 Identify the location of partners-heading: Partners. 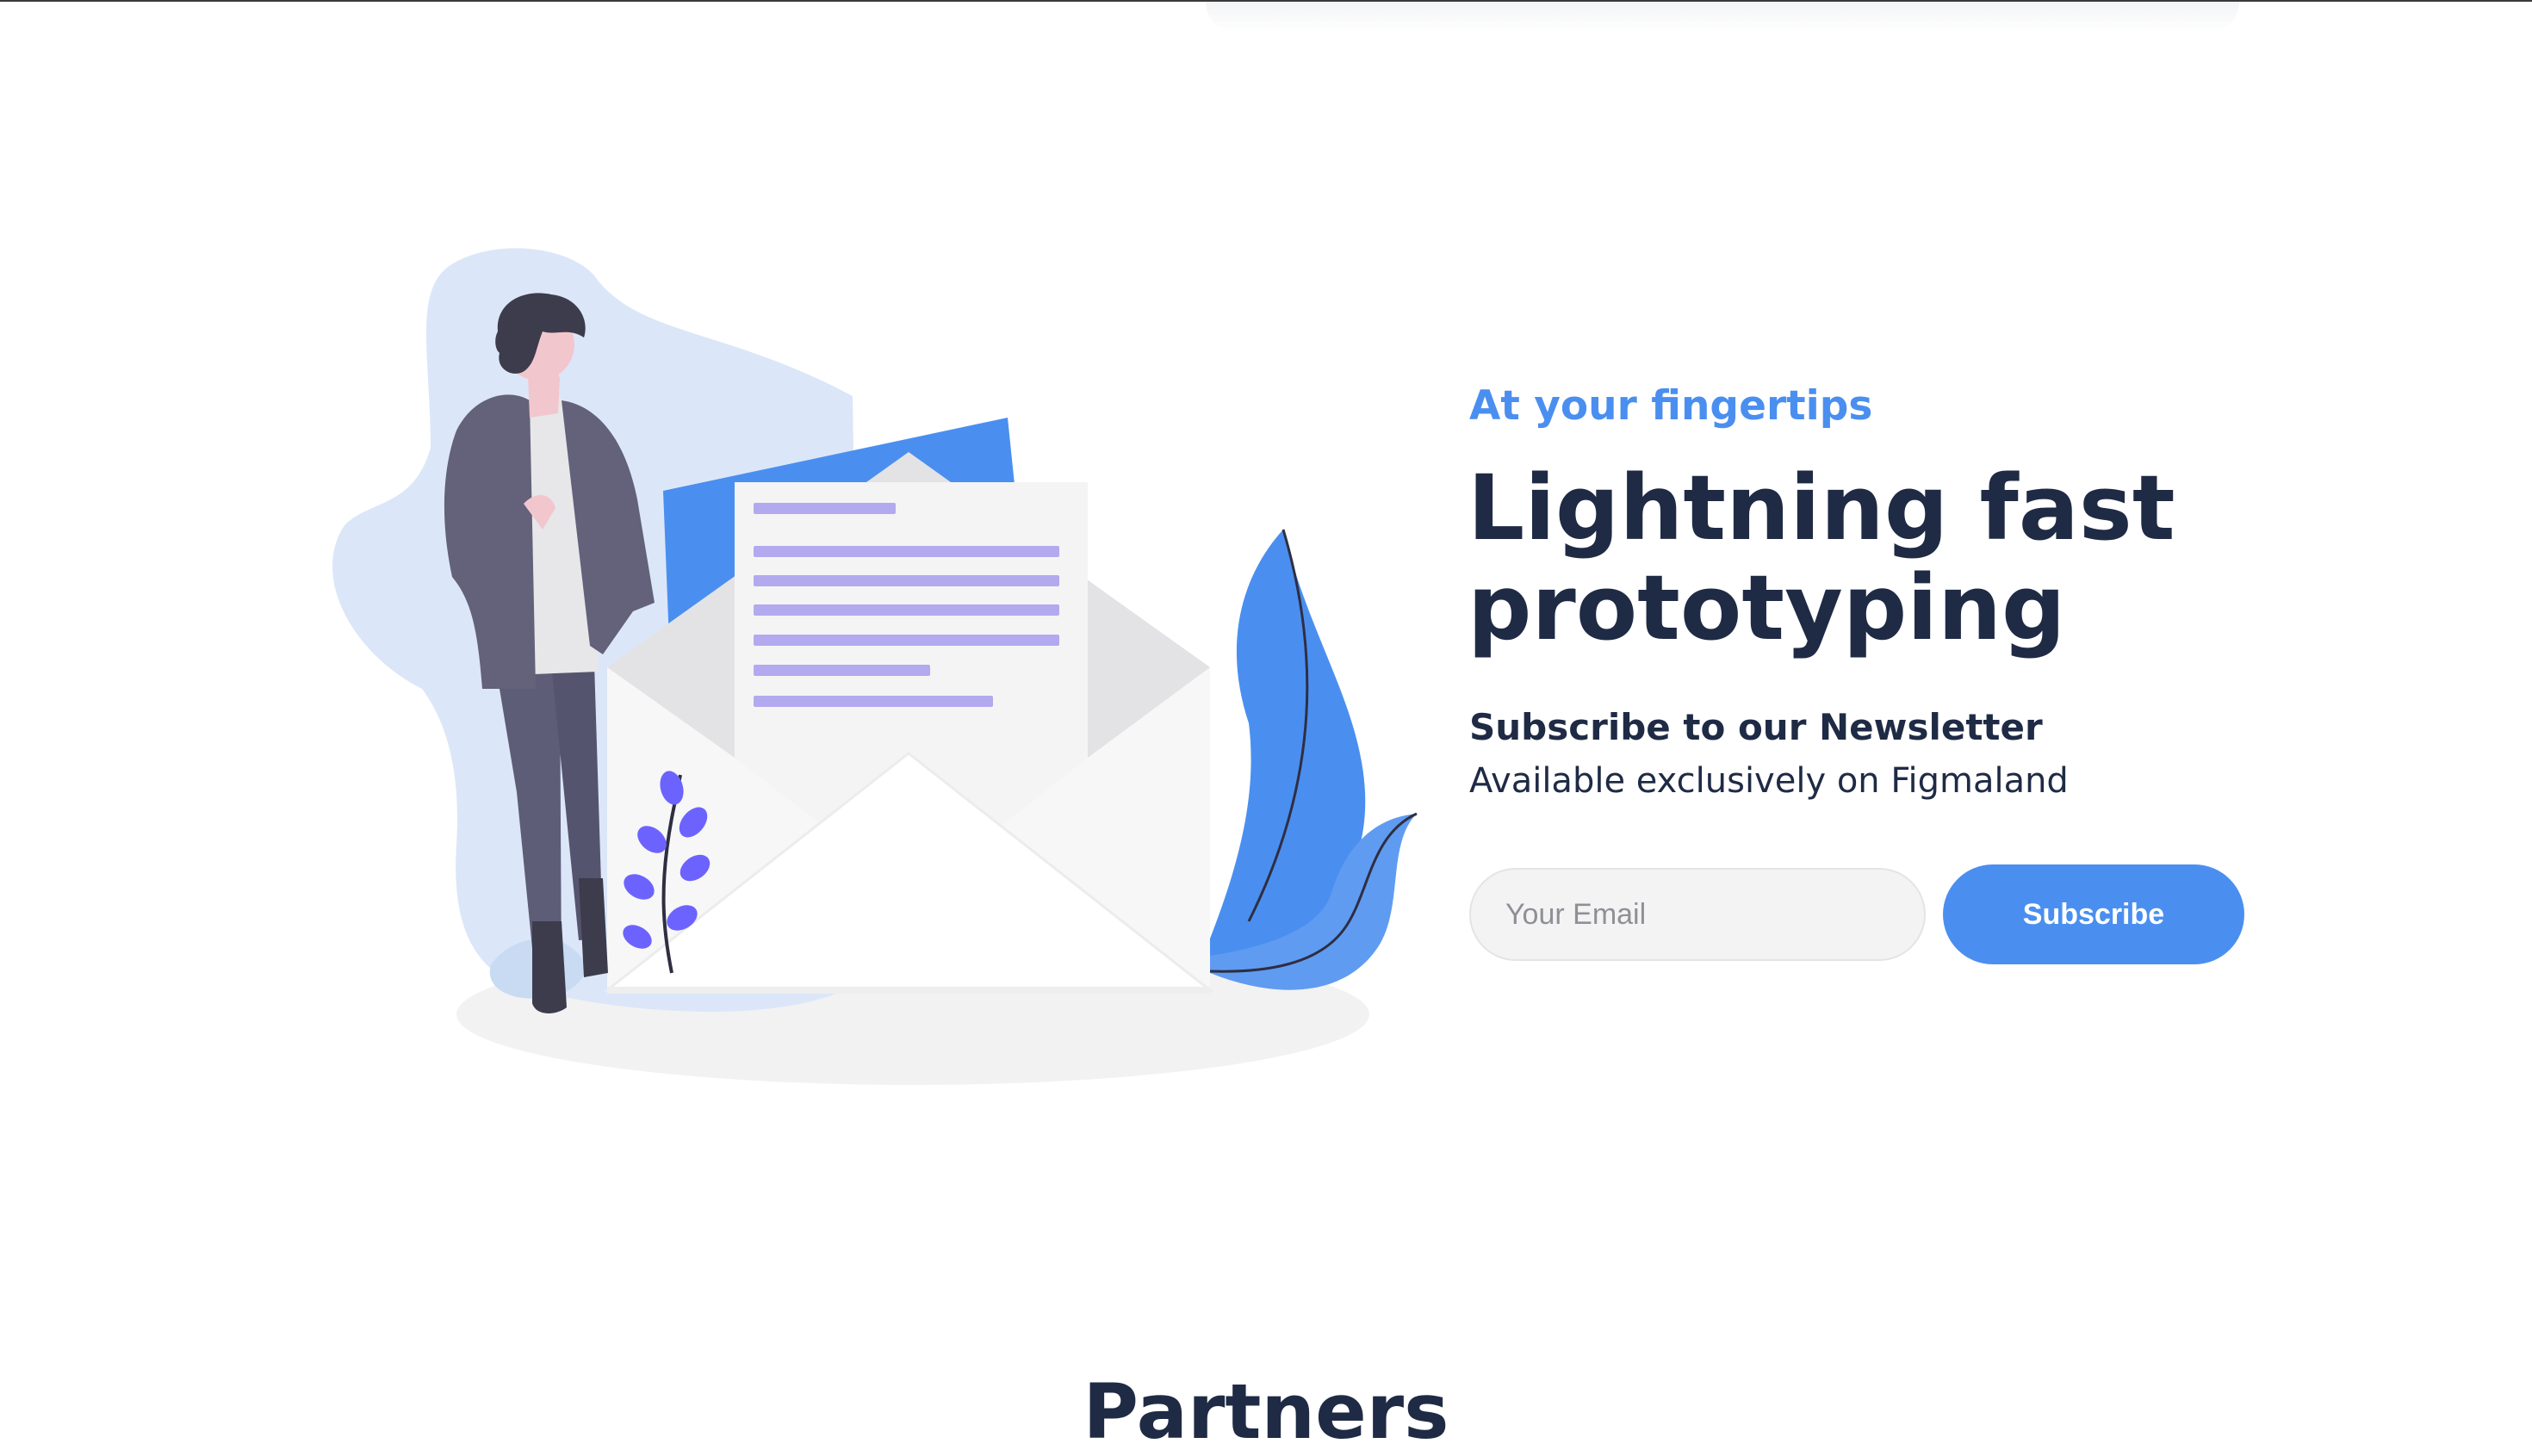
(1266, 1412).